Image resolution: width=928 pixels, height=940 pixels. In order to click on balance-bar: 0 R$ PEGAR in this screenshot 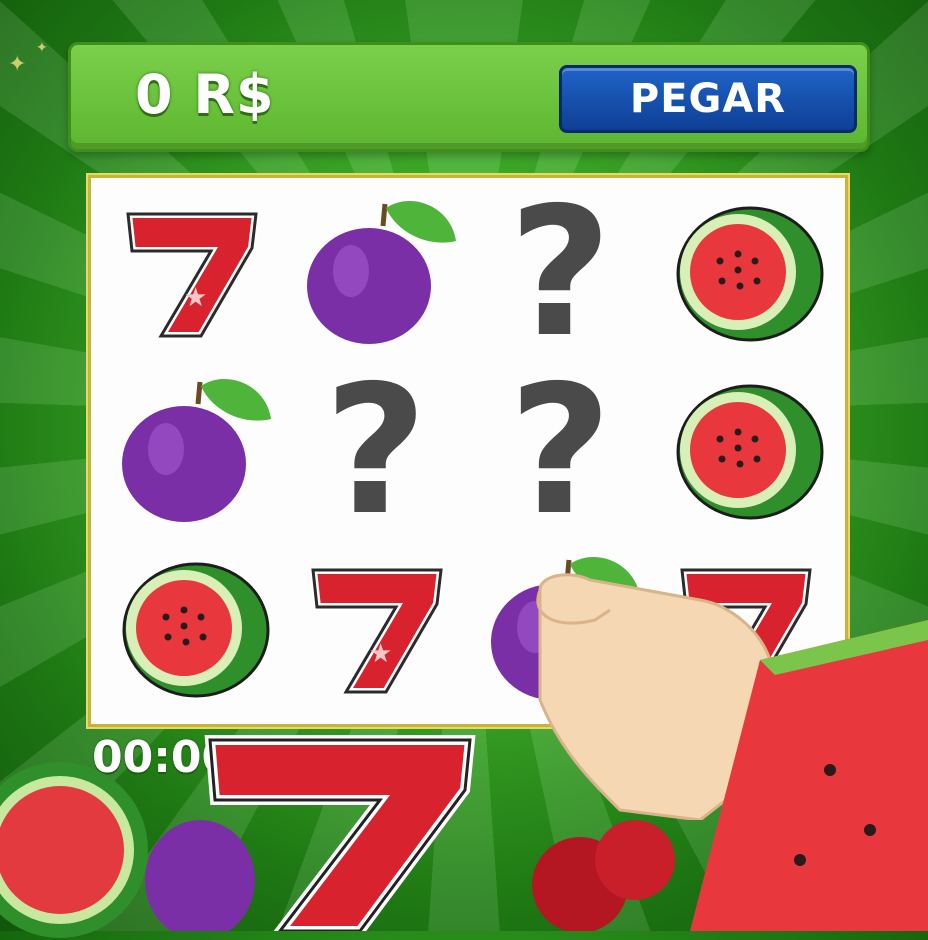, I will do `click(469, 97)`.